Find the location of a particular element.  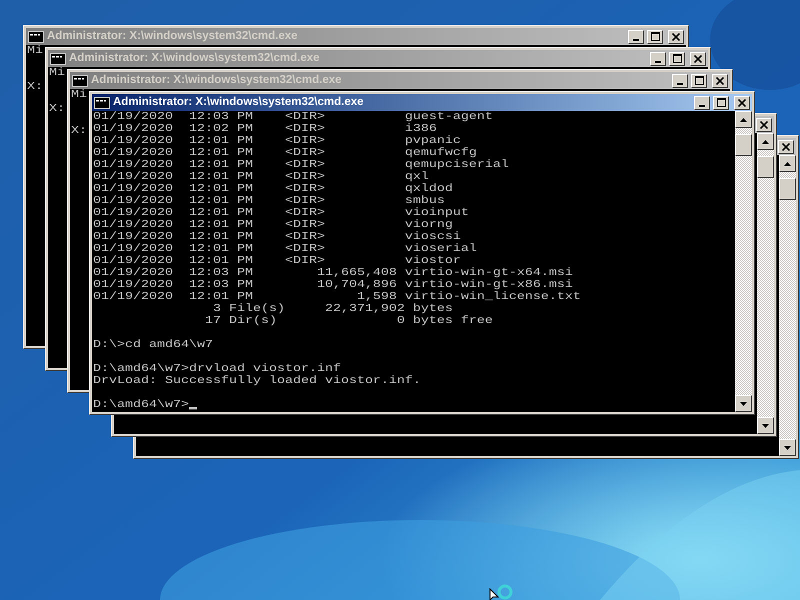

console-line: 01/19/2020 12:01 PM <DIR> vioinput is located at coordinates (281, 213).